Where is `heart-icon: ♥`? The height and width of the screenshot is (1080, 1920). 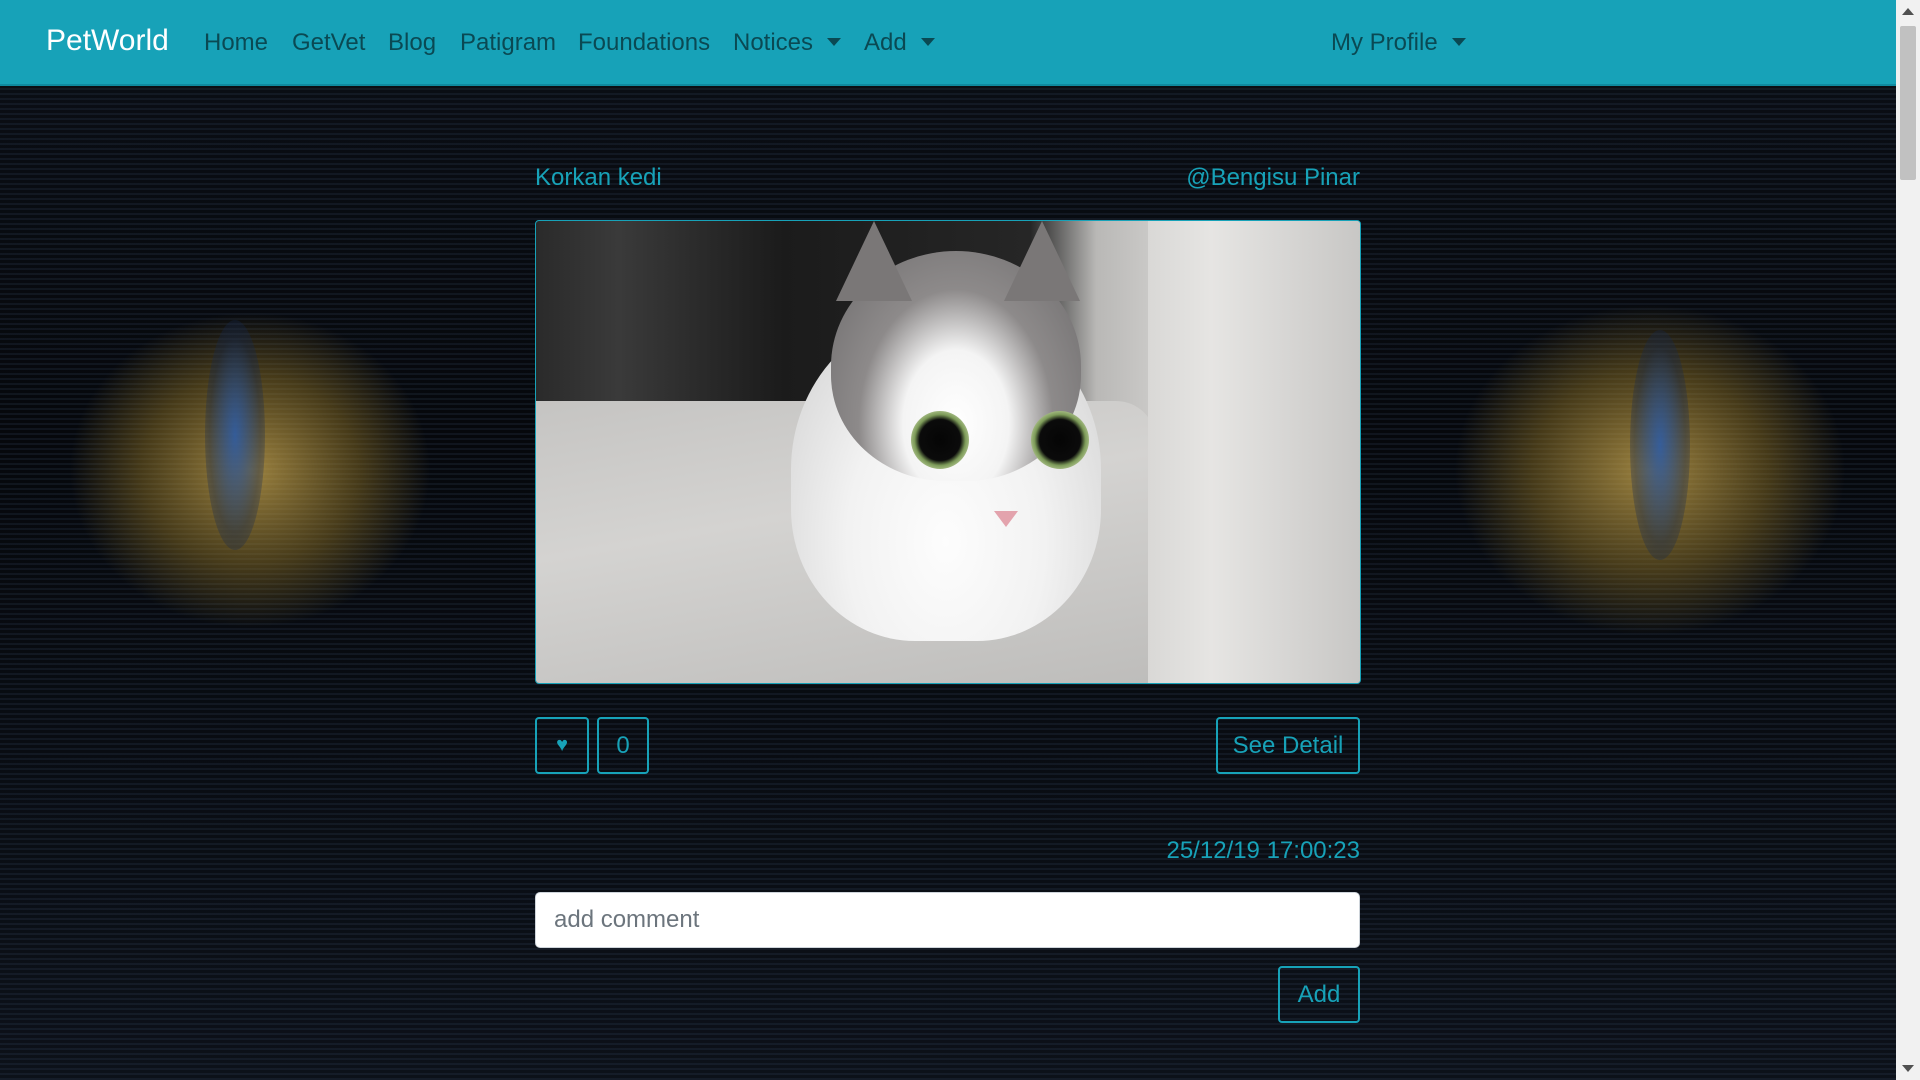
heart-icon: ♥ is located at coordinates (562, 745).